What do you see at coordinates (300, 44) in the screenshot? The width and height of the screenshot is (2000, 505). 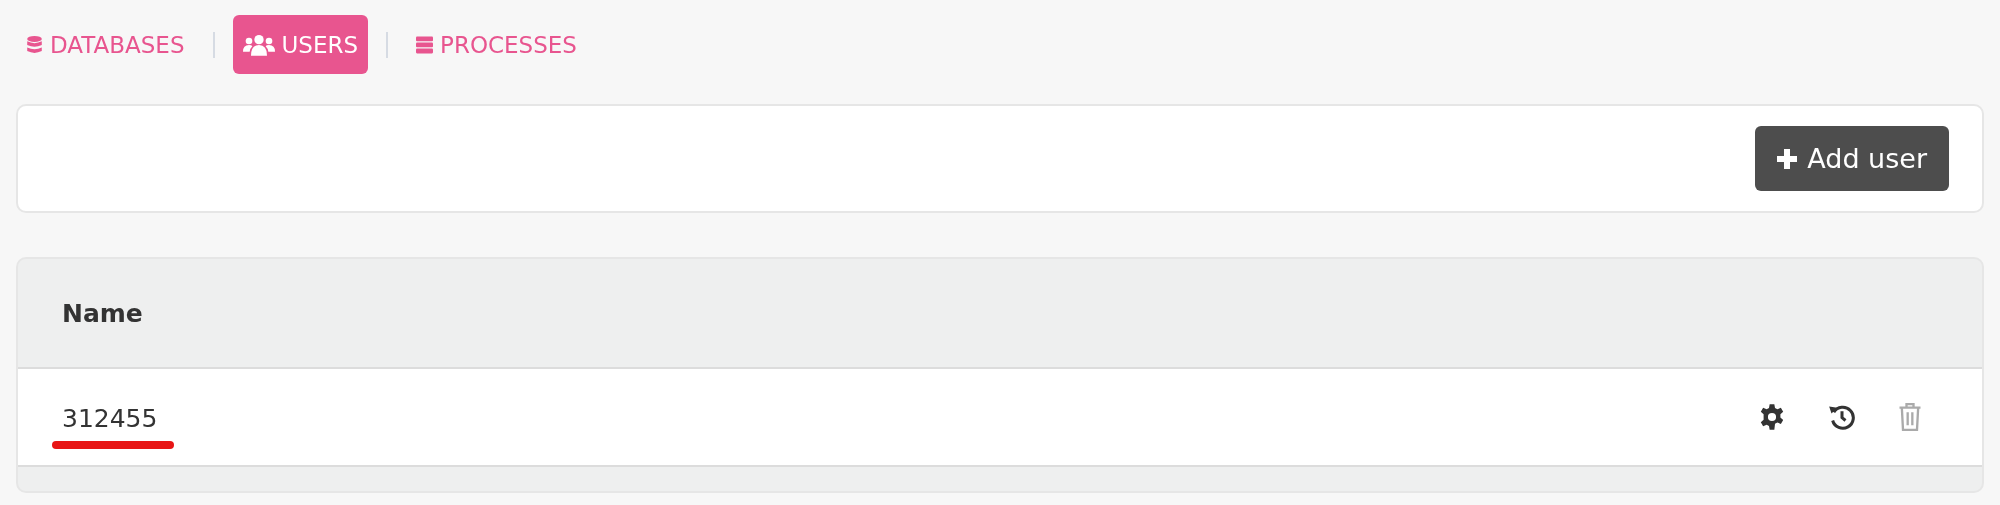 I see `nav-tab: USERS` at bounding box center [300, 44].